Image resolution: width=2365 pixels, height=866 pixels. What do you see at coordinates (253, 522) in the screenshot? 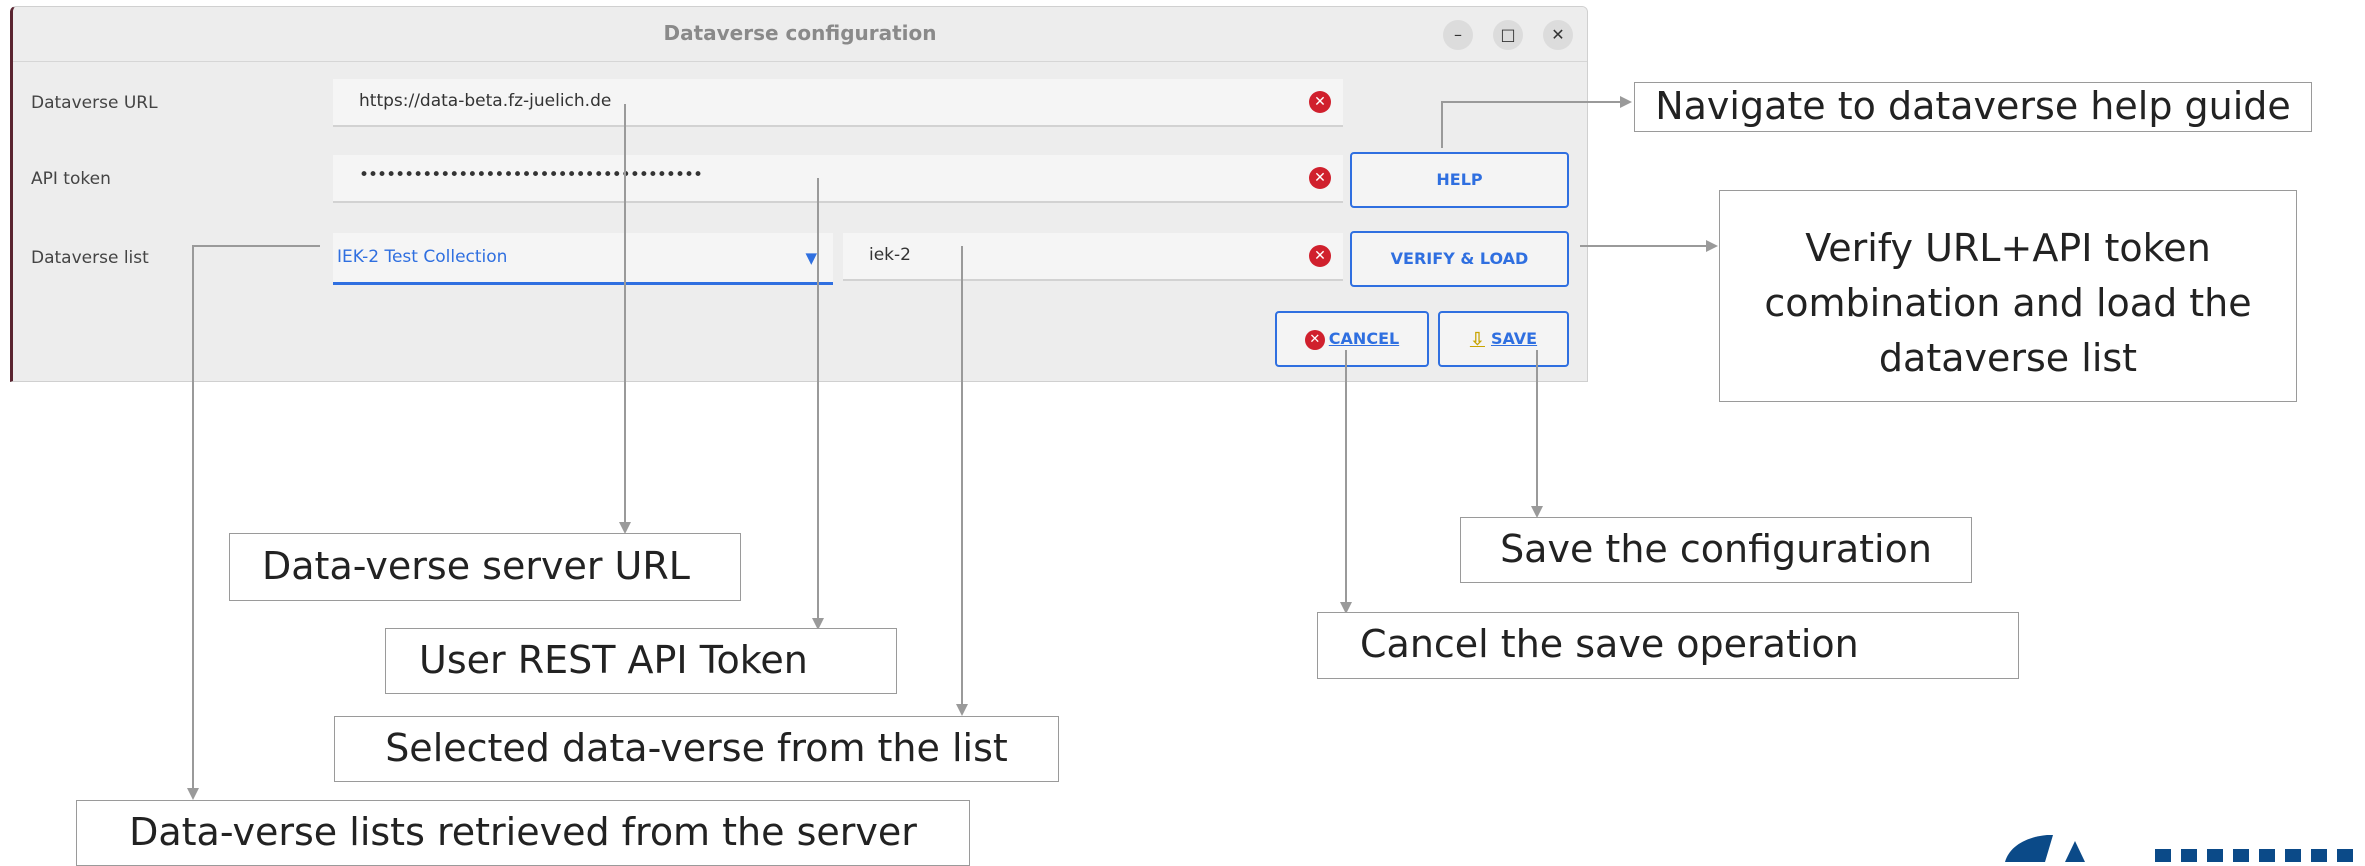
I see `connector-lists` at bounding box center [253, 522].